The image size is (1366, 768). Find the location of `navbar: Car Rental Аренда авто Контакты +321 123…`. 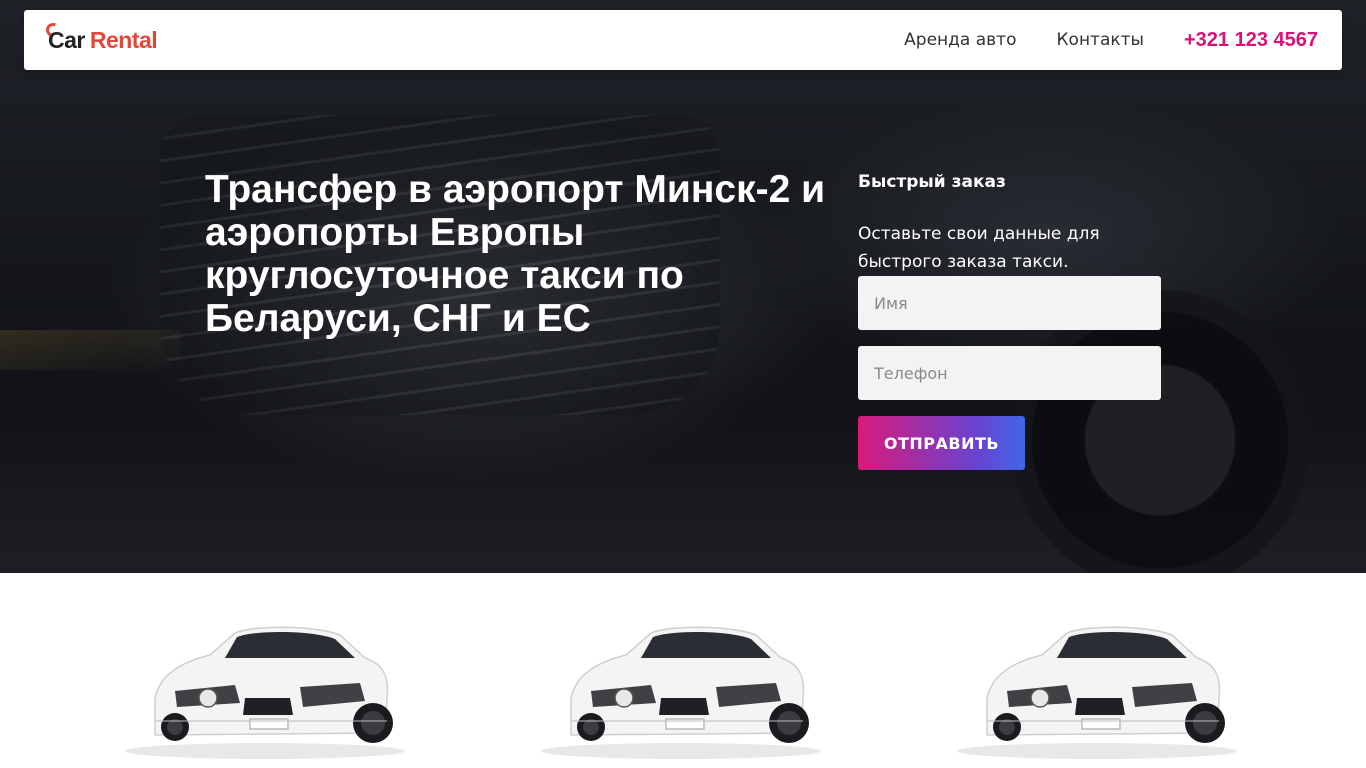

navbar: Car Rental Аренда авто Контакты +321 123… is located at coordinates (683, 40).